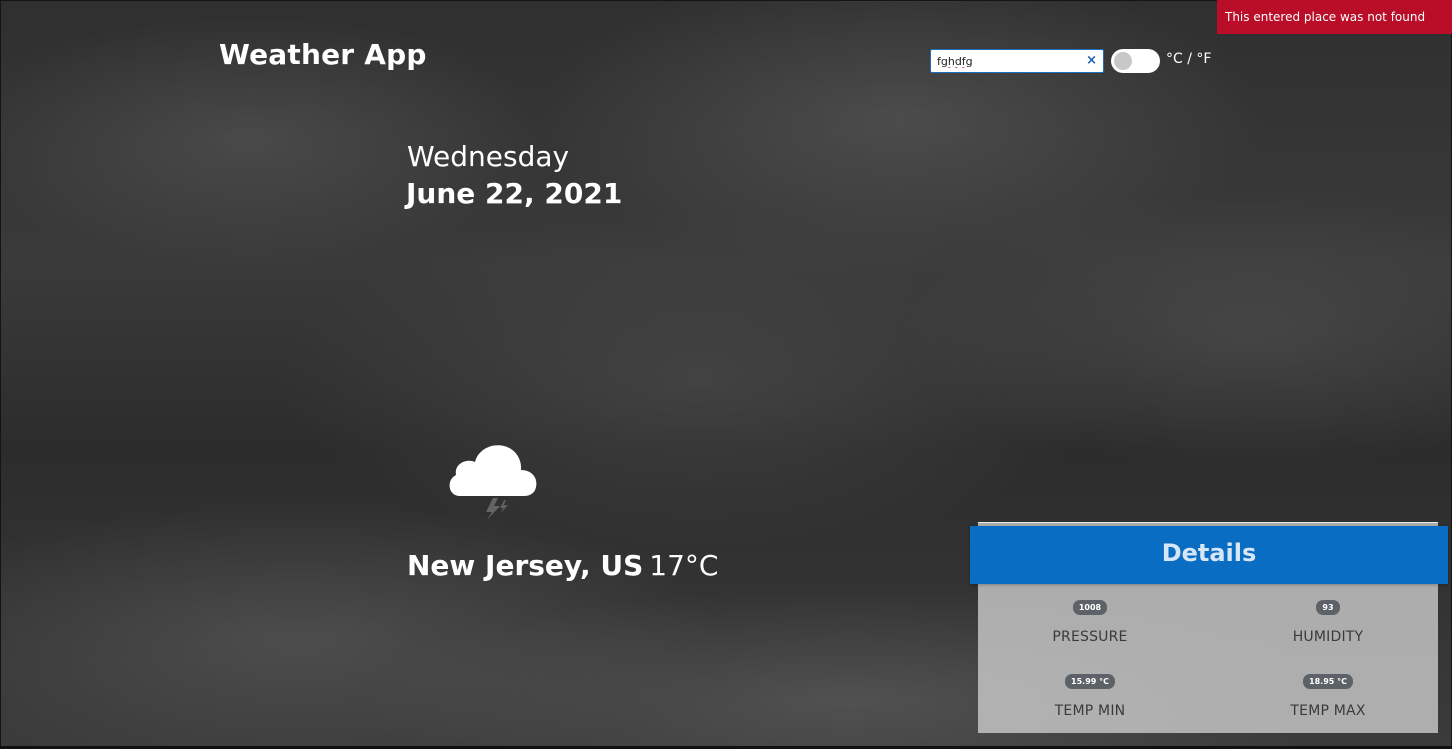 This screenshot has height=749, width=1452. What do you see at coordinates (1090, 607) in the screenshot?
I see `pressure-value: 1008` at bounding box center [1090, 607].